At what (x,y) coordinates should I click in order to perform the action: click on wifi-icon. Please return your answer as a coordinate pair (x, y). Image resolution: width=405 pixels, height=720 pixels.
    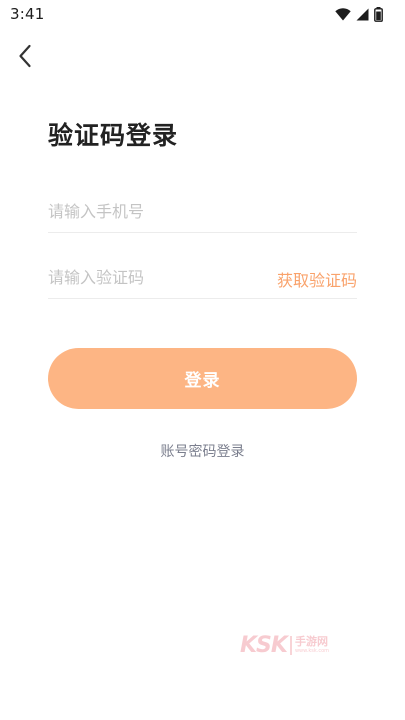
    Looking at the image, I should click on (343, 14).